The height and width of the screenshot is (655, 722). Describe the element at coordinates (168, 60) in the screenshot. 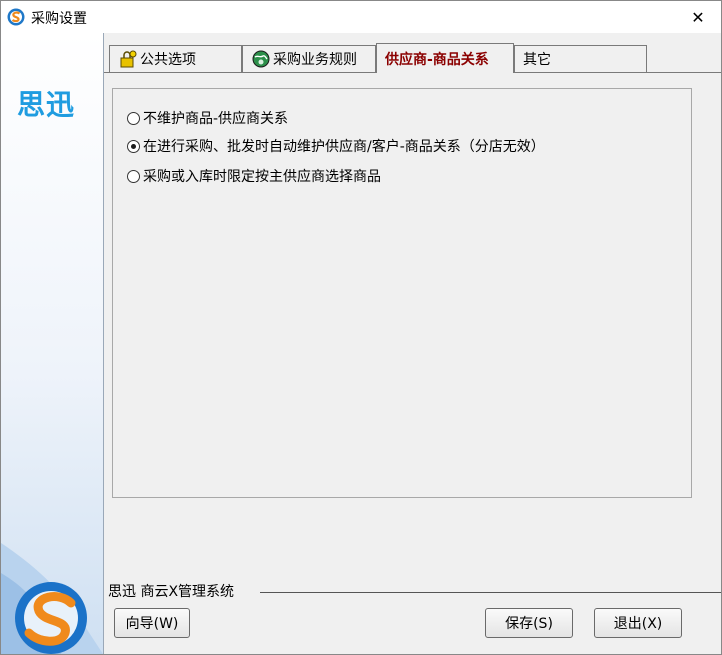

I see `tab-label: 公共选项` at that location.